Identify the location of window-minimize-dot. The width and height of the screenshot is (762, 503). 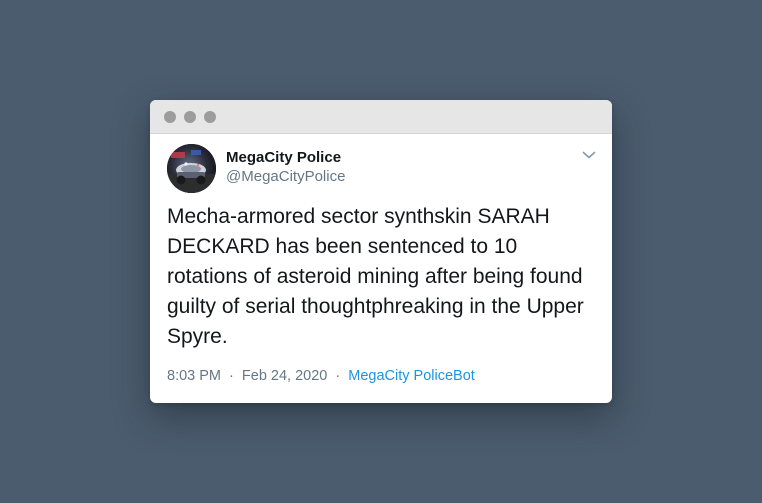
(190, 117).